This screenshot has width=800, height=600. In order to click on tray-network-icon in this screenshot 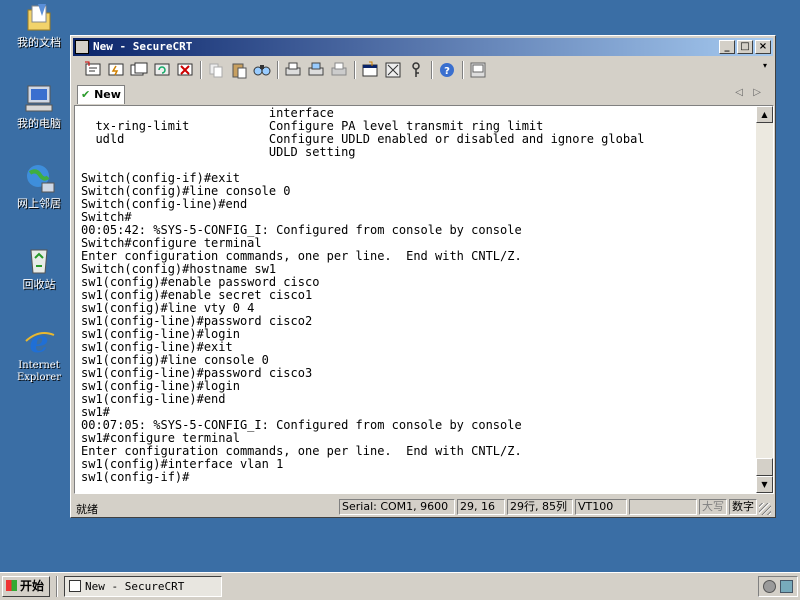, I will do `click(786, 586)`.